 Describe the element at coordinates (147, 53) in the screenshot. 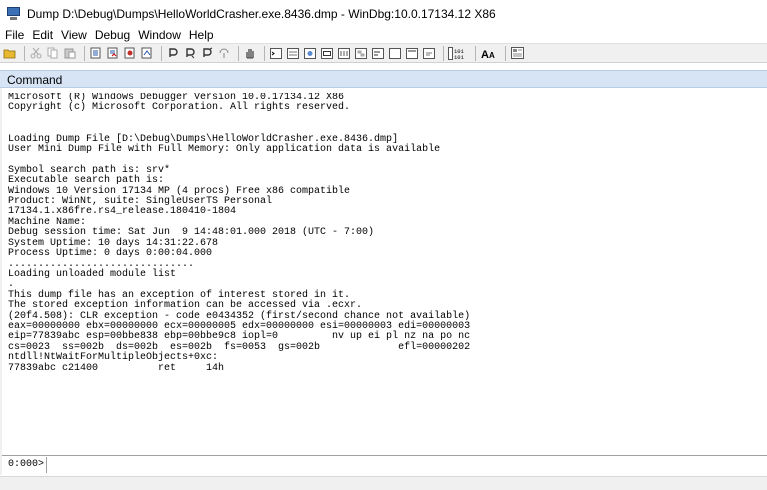

I see `restart-icon` at that location.